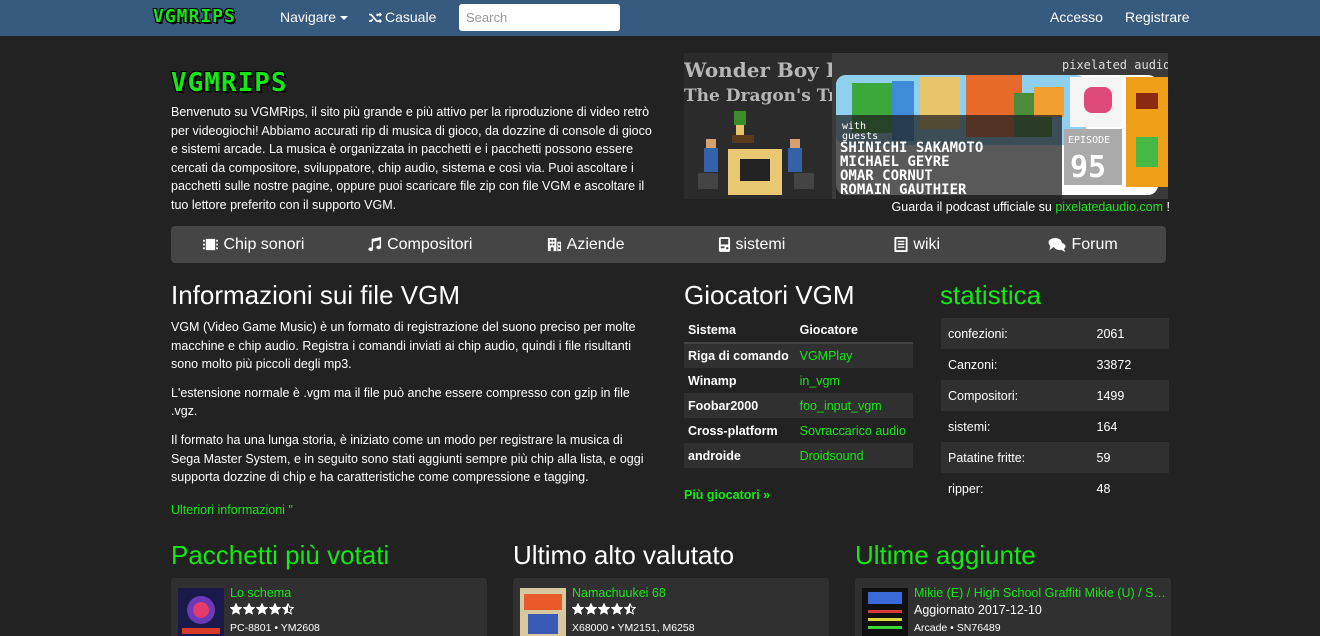  What do you see at coordinates (211, 244) in the screenshot?
I see `chip-icon` at bounding box center [211, 244].